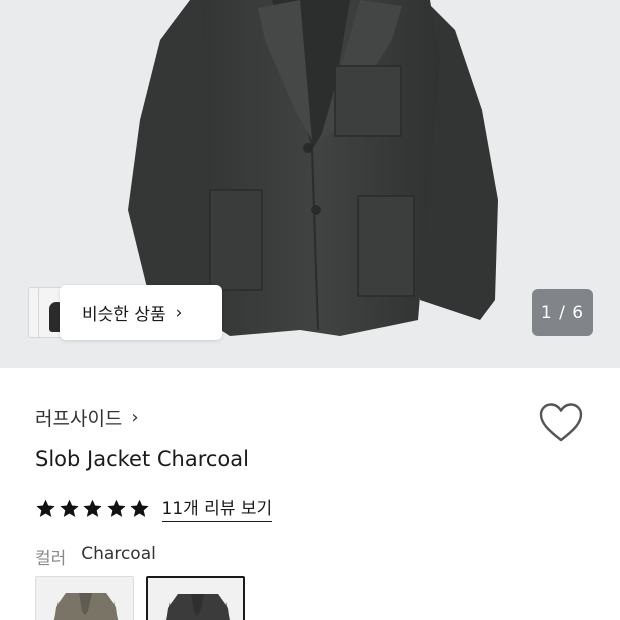 Image resolution: width=620 pixels, height=620 pixels. I want to click on image-page-indicator: 1 / 6, so click(562, 312).